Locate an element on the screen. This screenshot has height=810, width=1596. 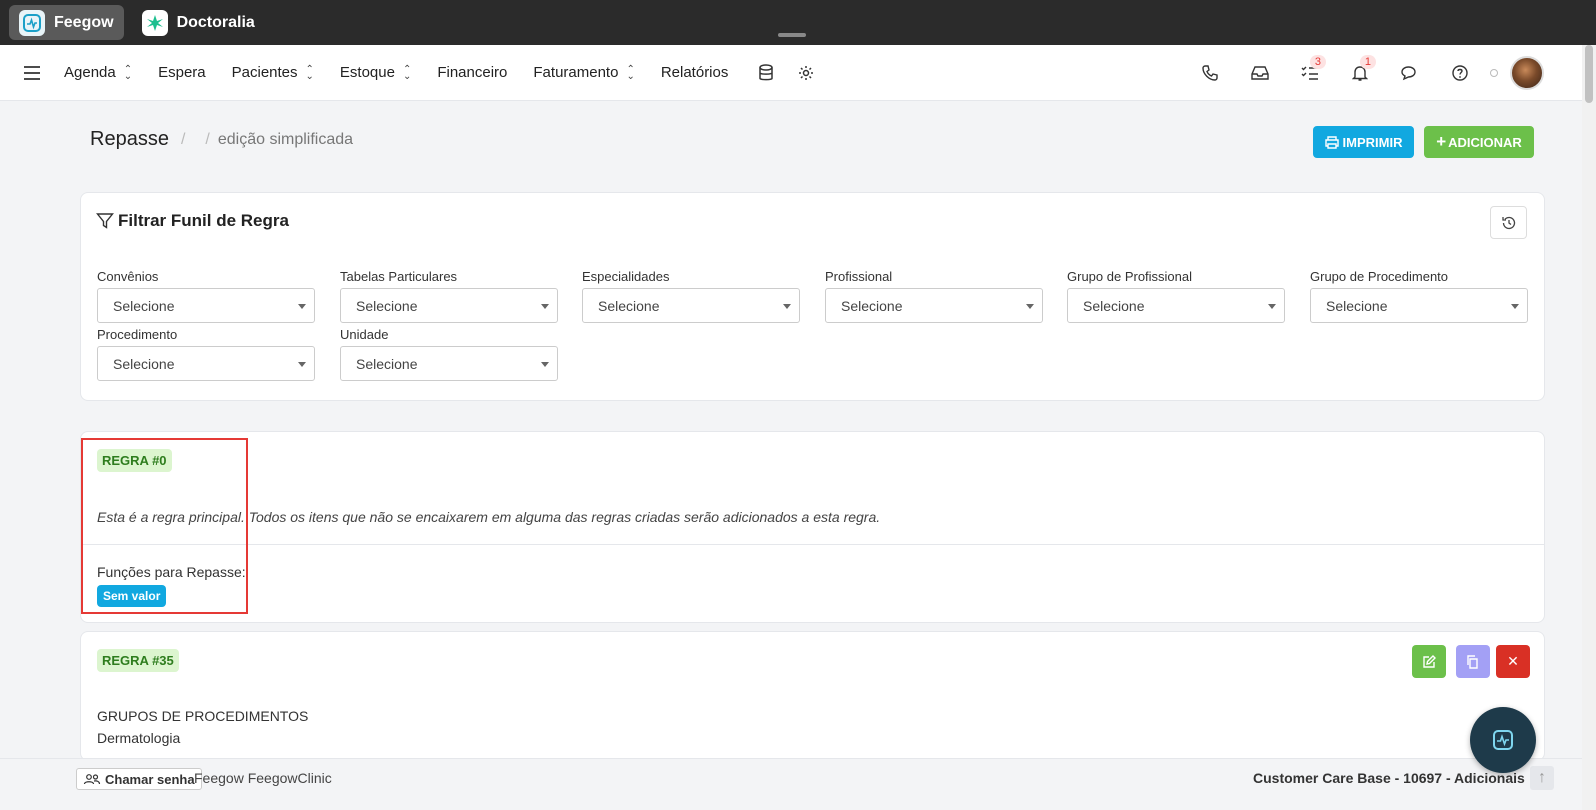
filter-especialidades-select: Selecione is located at coordinates (691, 305).